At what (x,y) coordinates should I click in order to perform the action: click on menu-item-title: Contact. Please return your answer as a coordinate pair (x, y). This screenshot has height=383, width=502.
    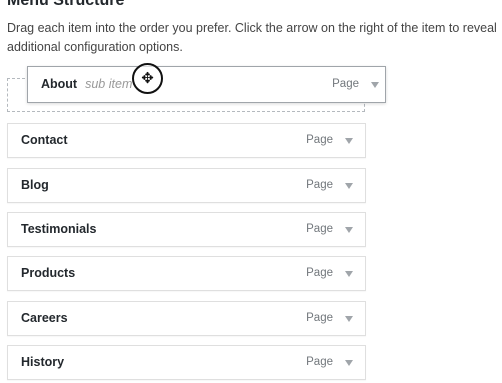
    Looking at the image, I should click on (44, 140).